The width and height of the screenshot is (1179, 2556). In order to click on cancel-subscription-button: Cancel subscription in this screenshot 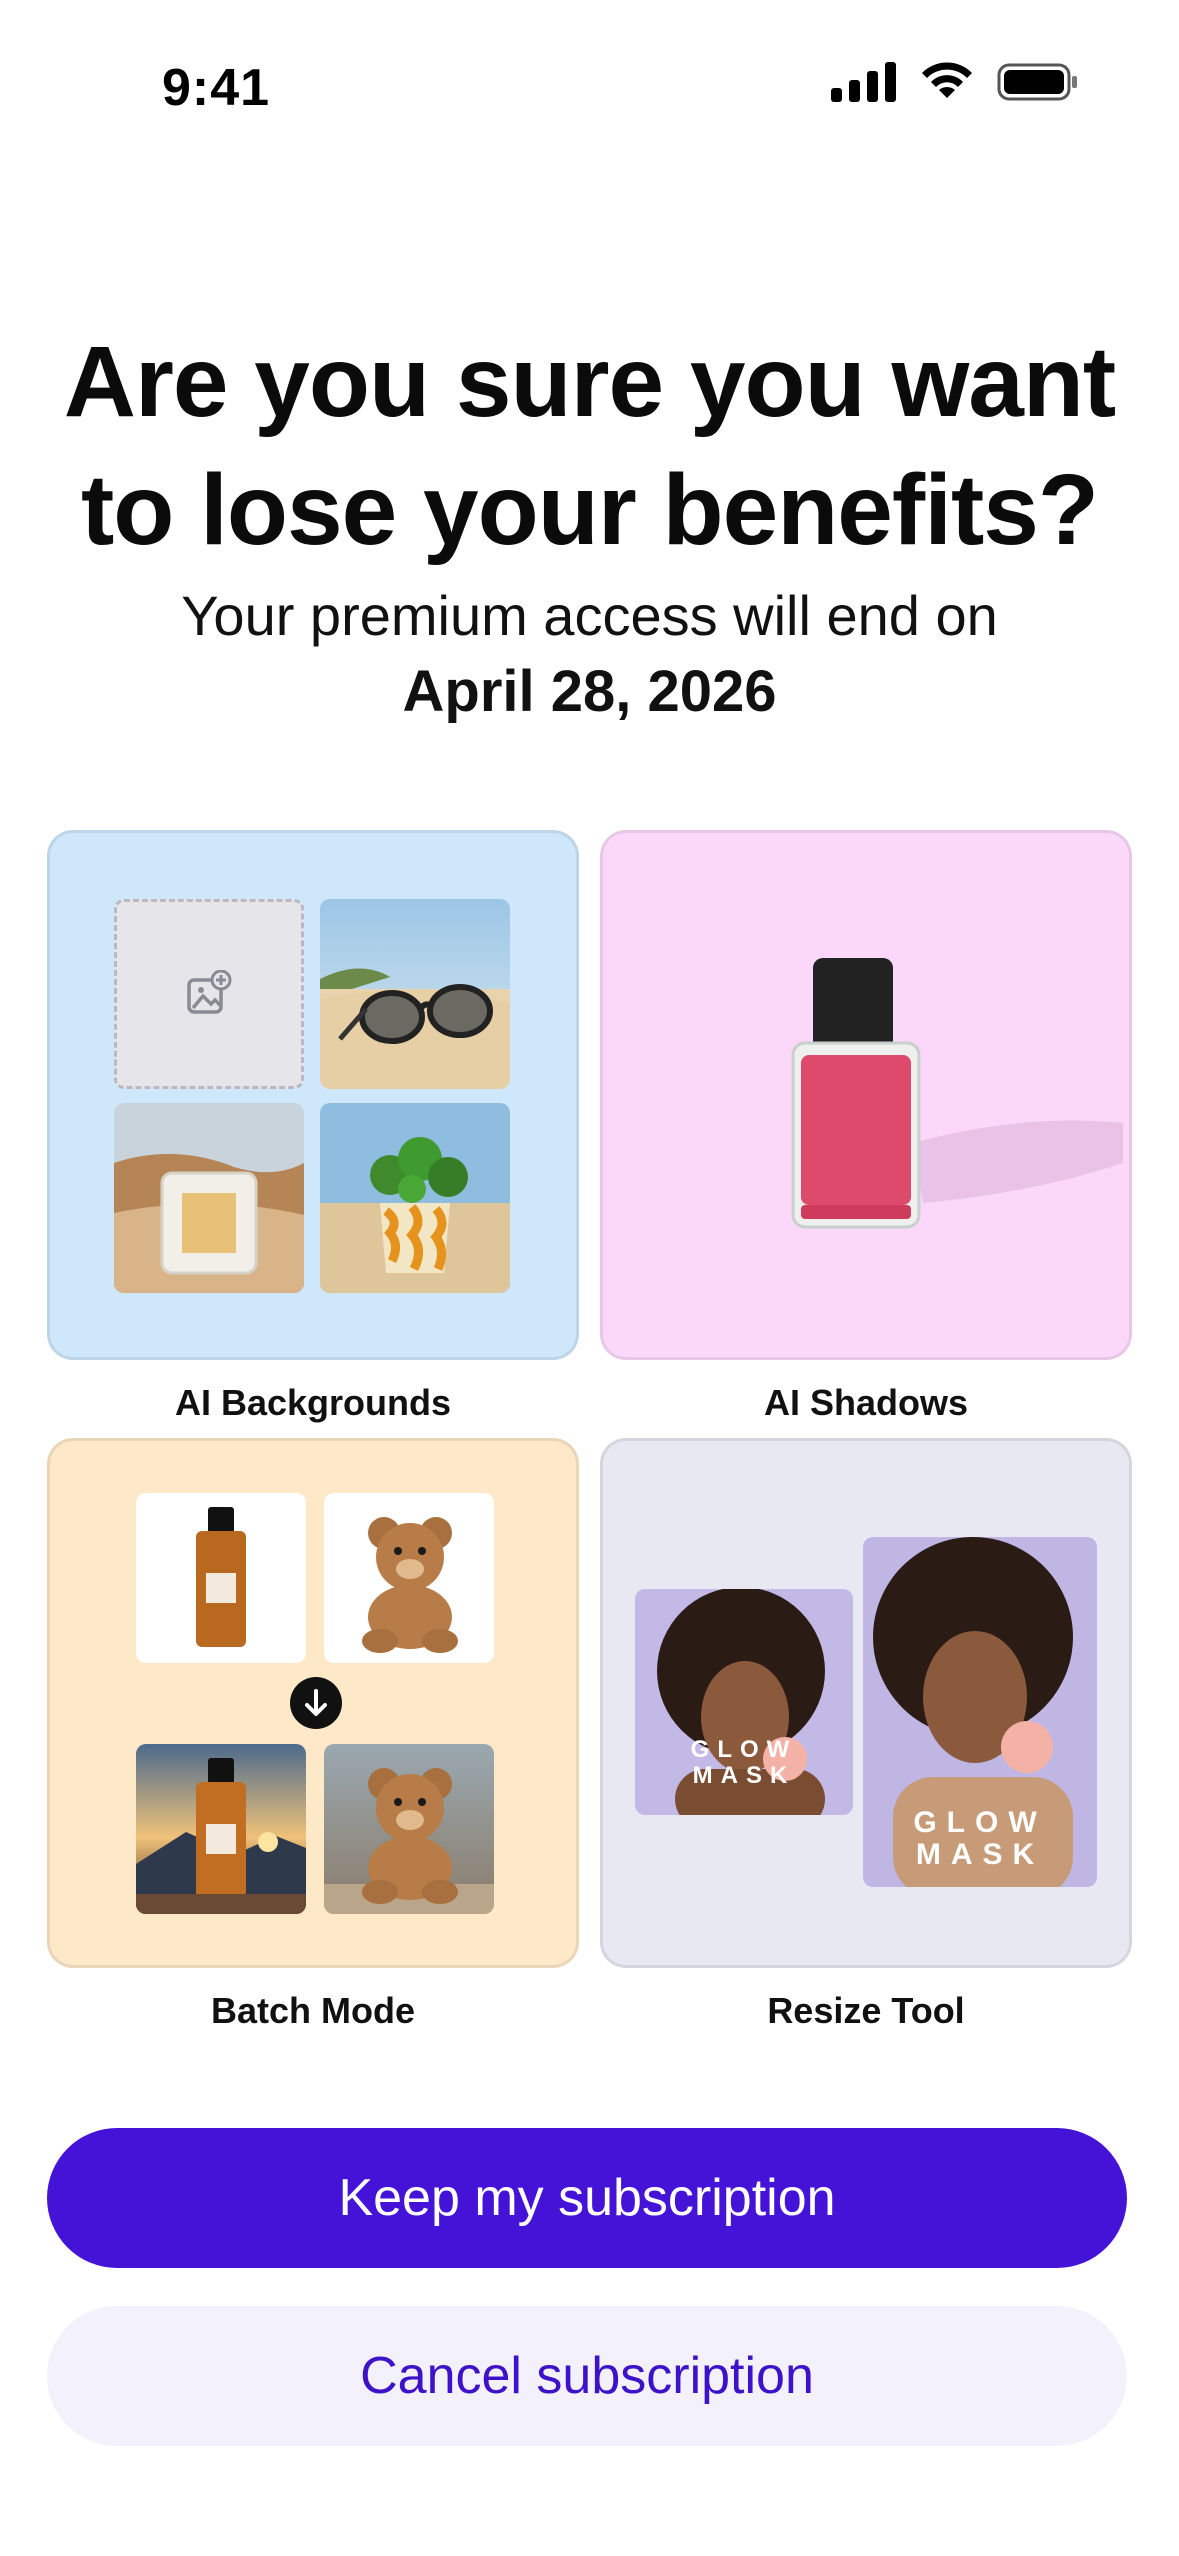, I will do `click(587, 2376)`.